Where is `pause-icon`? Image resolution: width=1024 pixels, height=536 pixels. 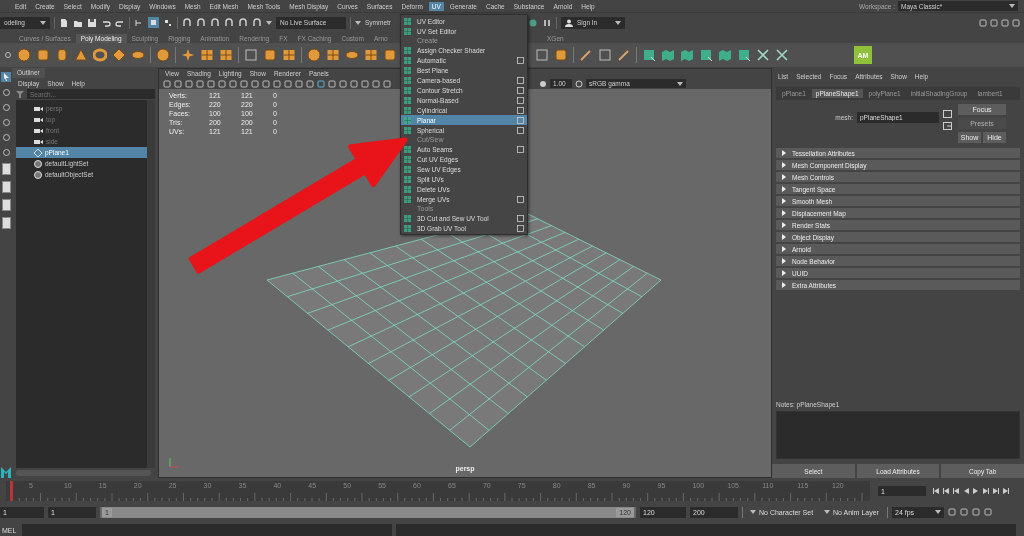
pause-icon is located at coordinates (547, 22).